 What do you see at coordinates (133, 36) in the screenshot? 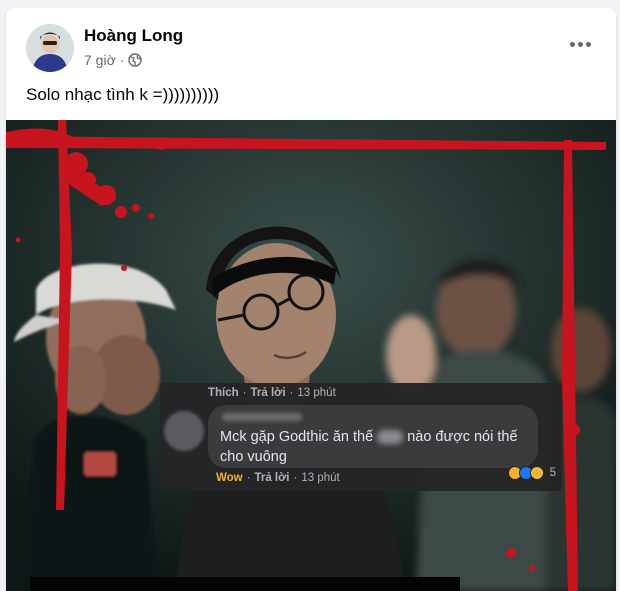
I see `author-name: Hoàng Long` at bounding box center [133, 36].